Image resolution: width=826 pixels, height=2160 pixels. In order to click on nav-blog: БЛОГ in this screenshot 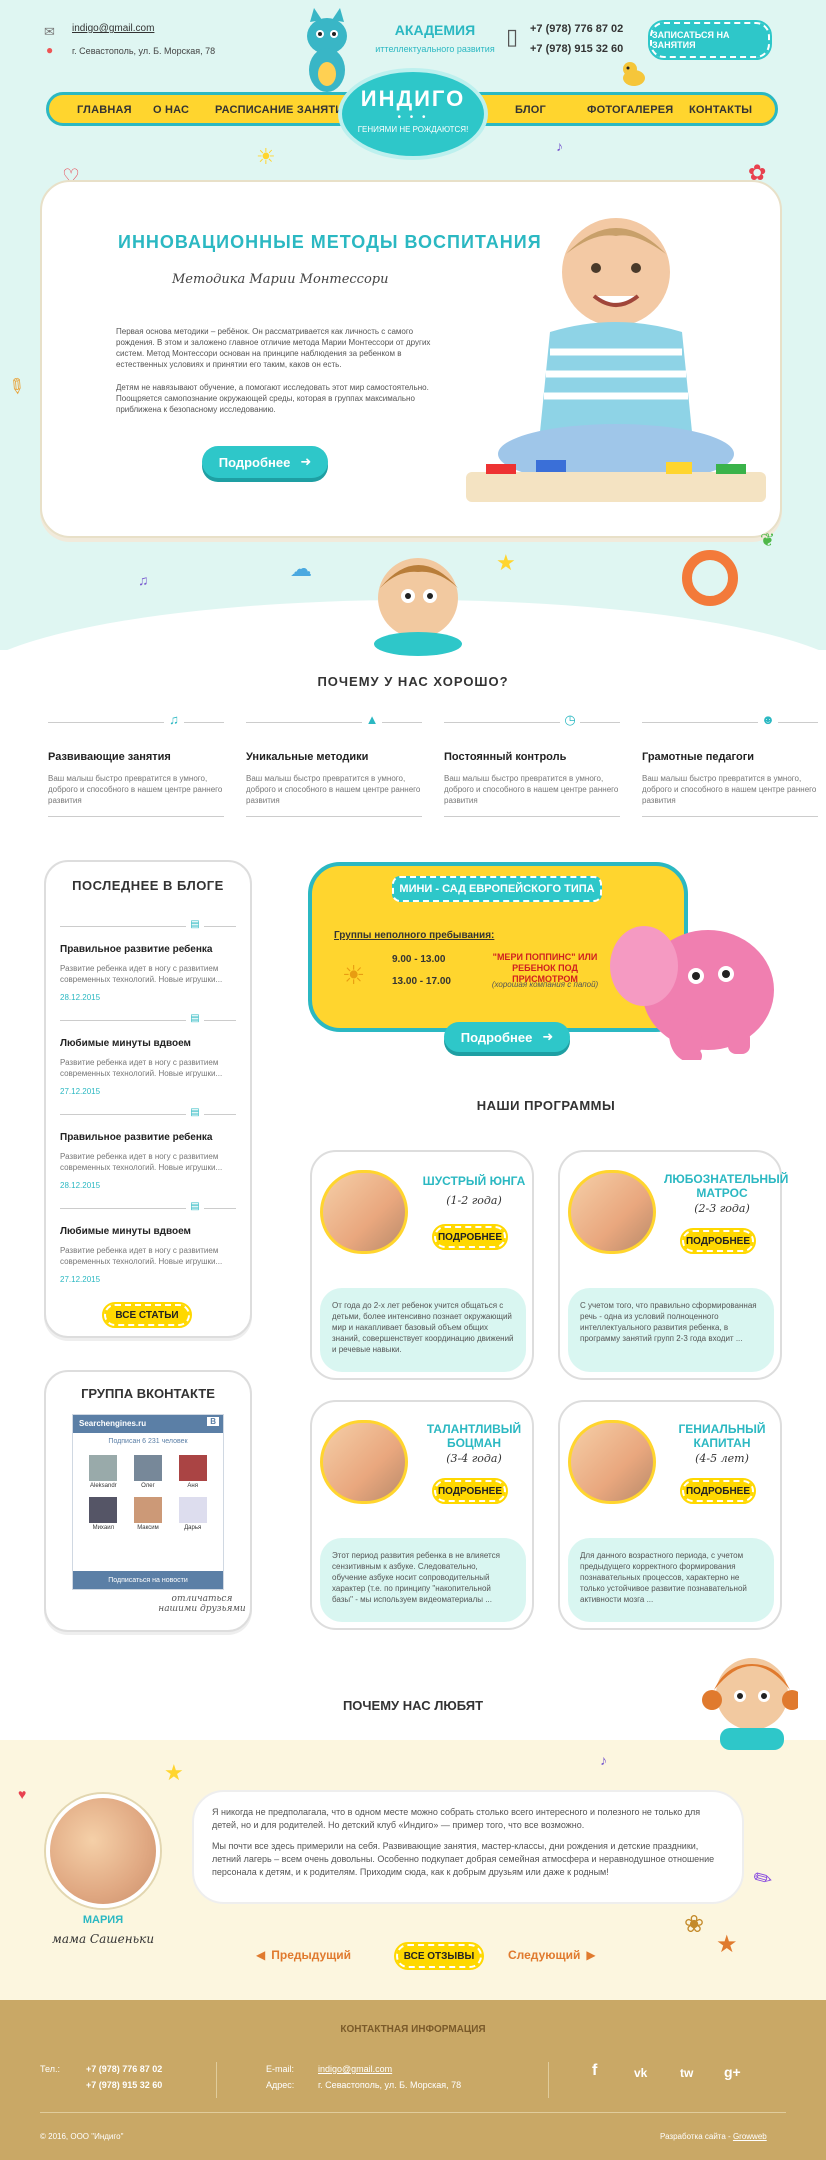, I will do `click(530, 110)`.